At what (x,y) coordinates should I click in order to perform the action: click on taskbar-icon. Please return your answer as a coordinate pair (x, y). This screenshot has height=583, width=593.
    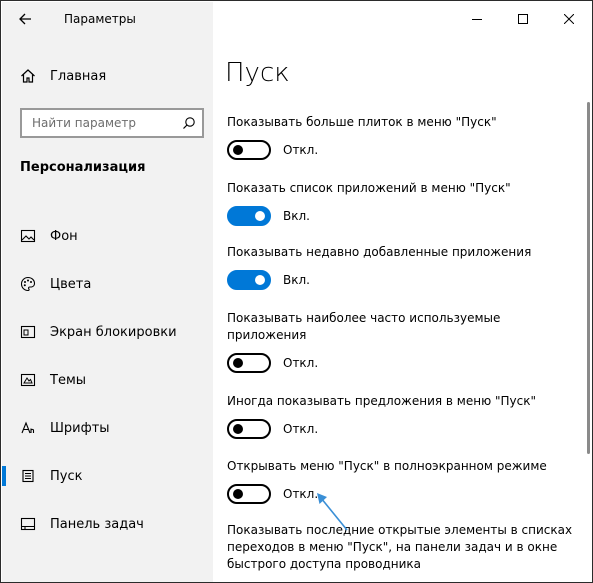
    Looking at the image, I should click on (28, 524).